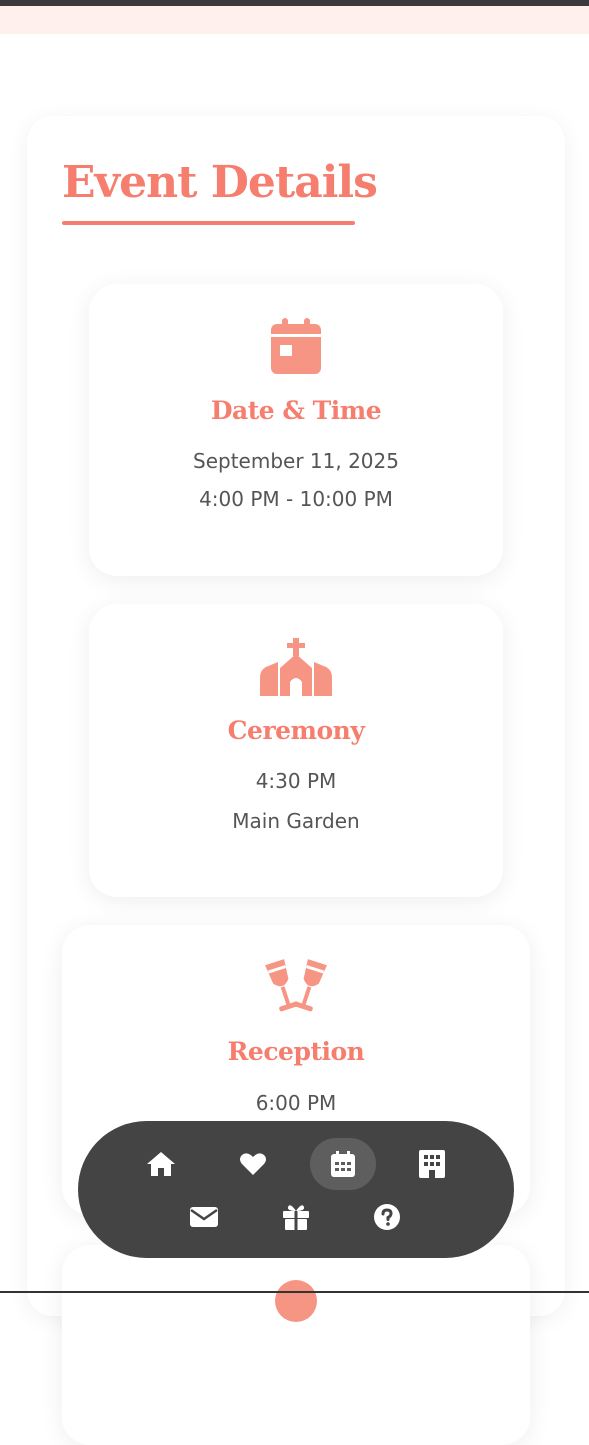  I want to click on header-strip, so click(294, 20).